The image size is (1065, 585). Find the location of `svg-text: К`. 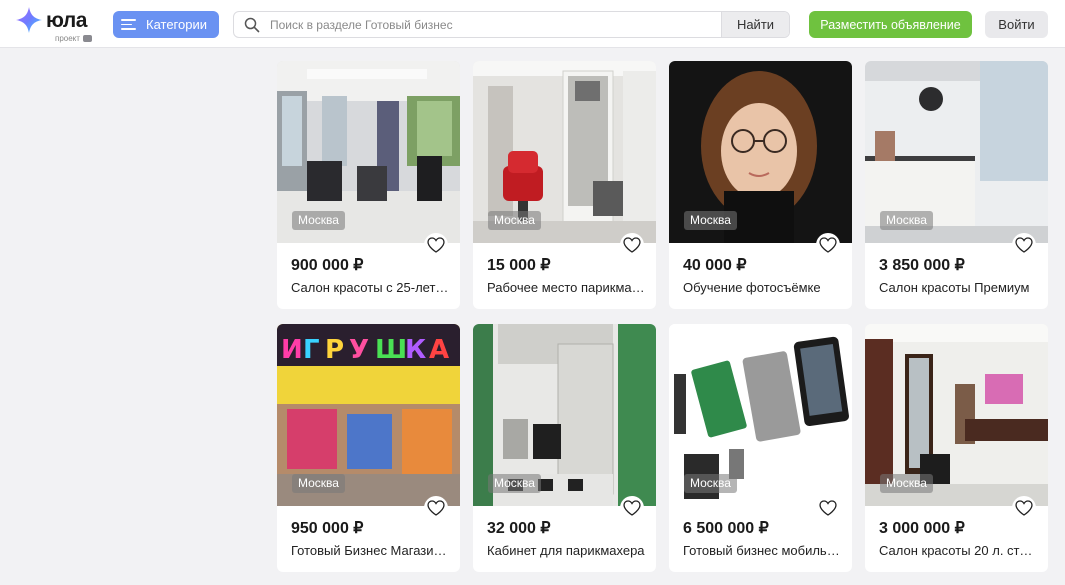

svg-text: К is located at coordinates (415, 350).